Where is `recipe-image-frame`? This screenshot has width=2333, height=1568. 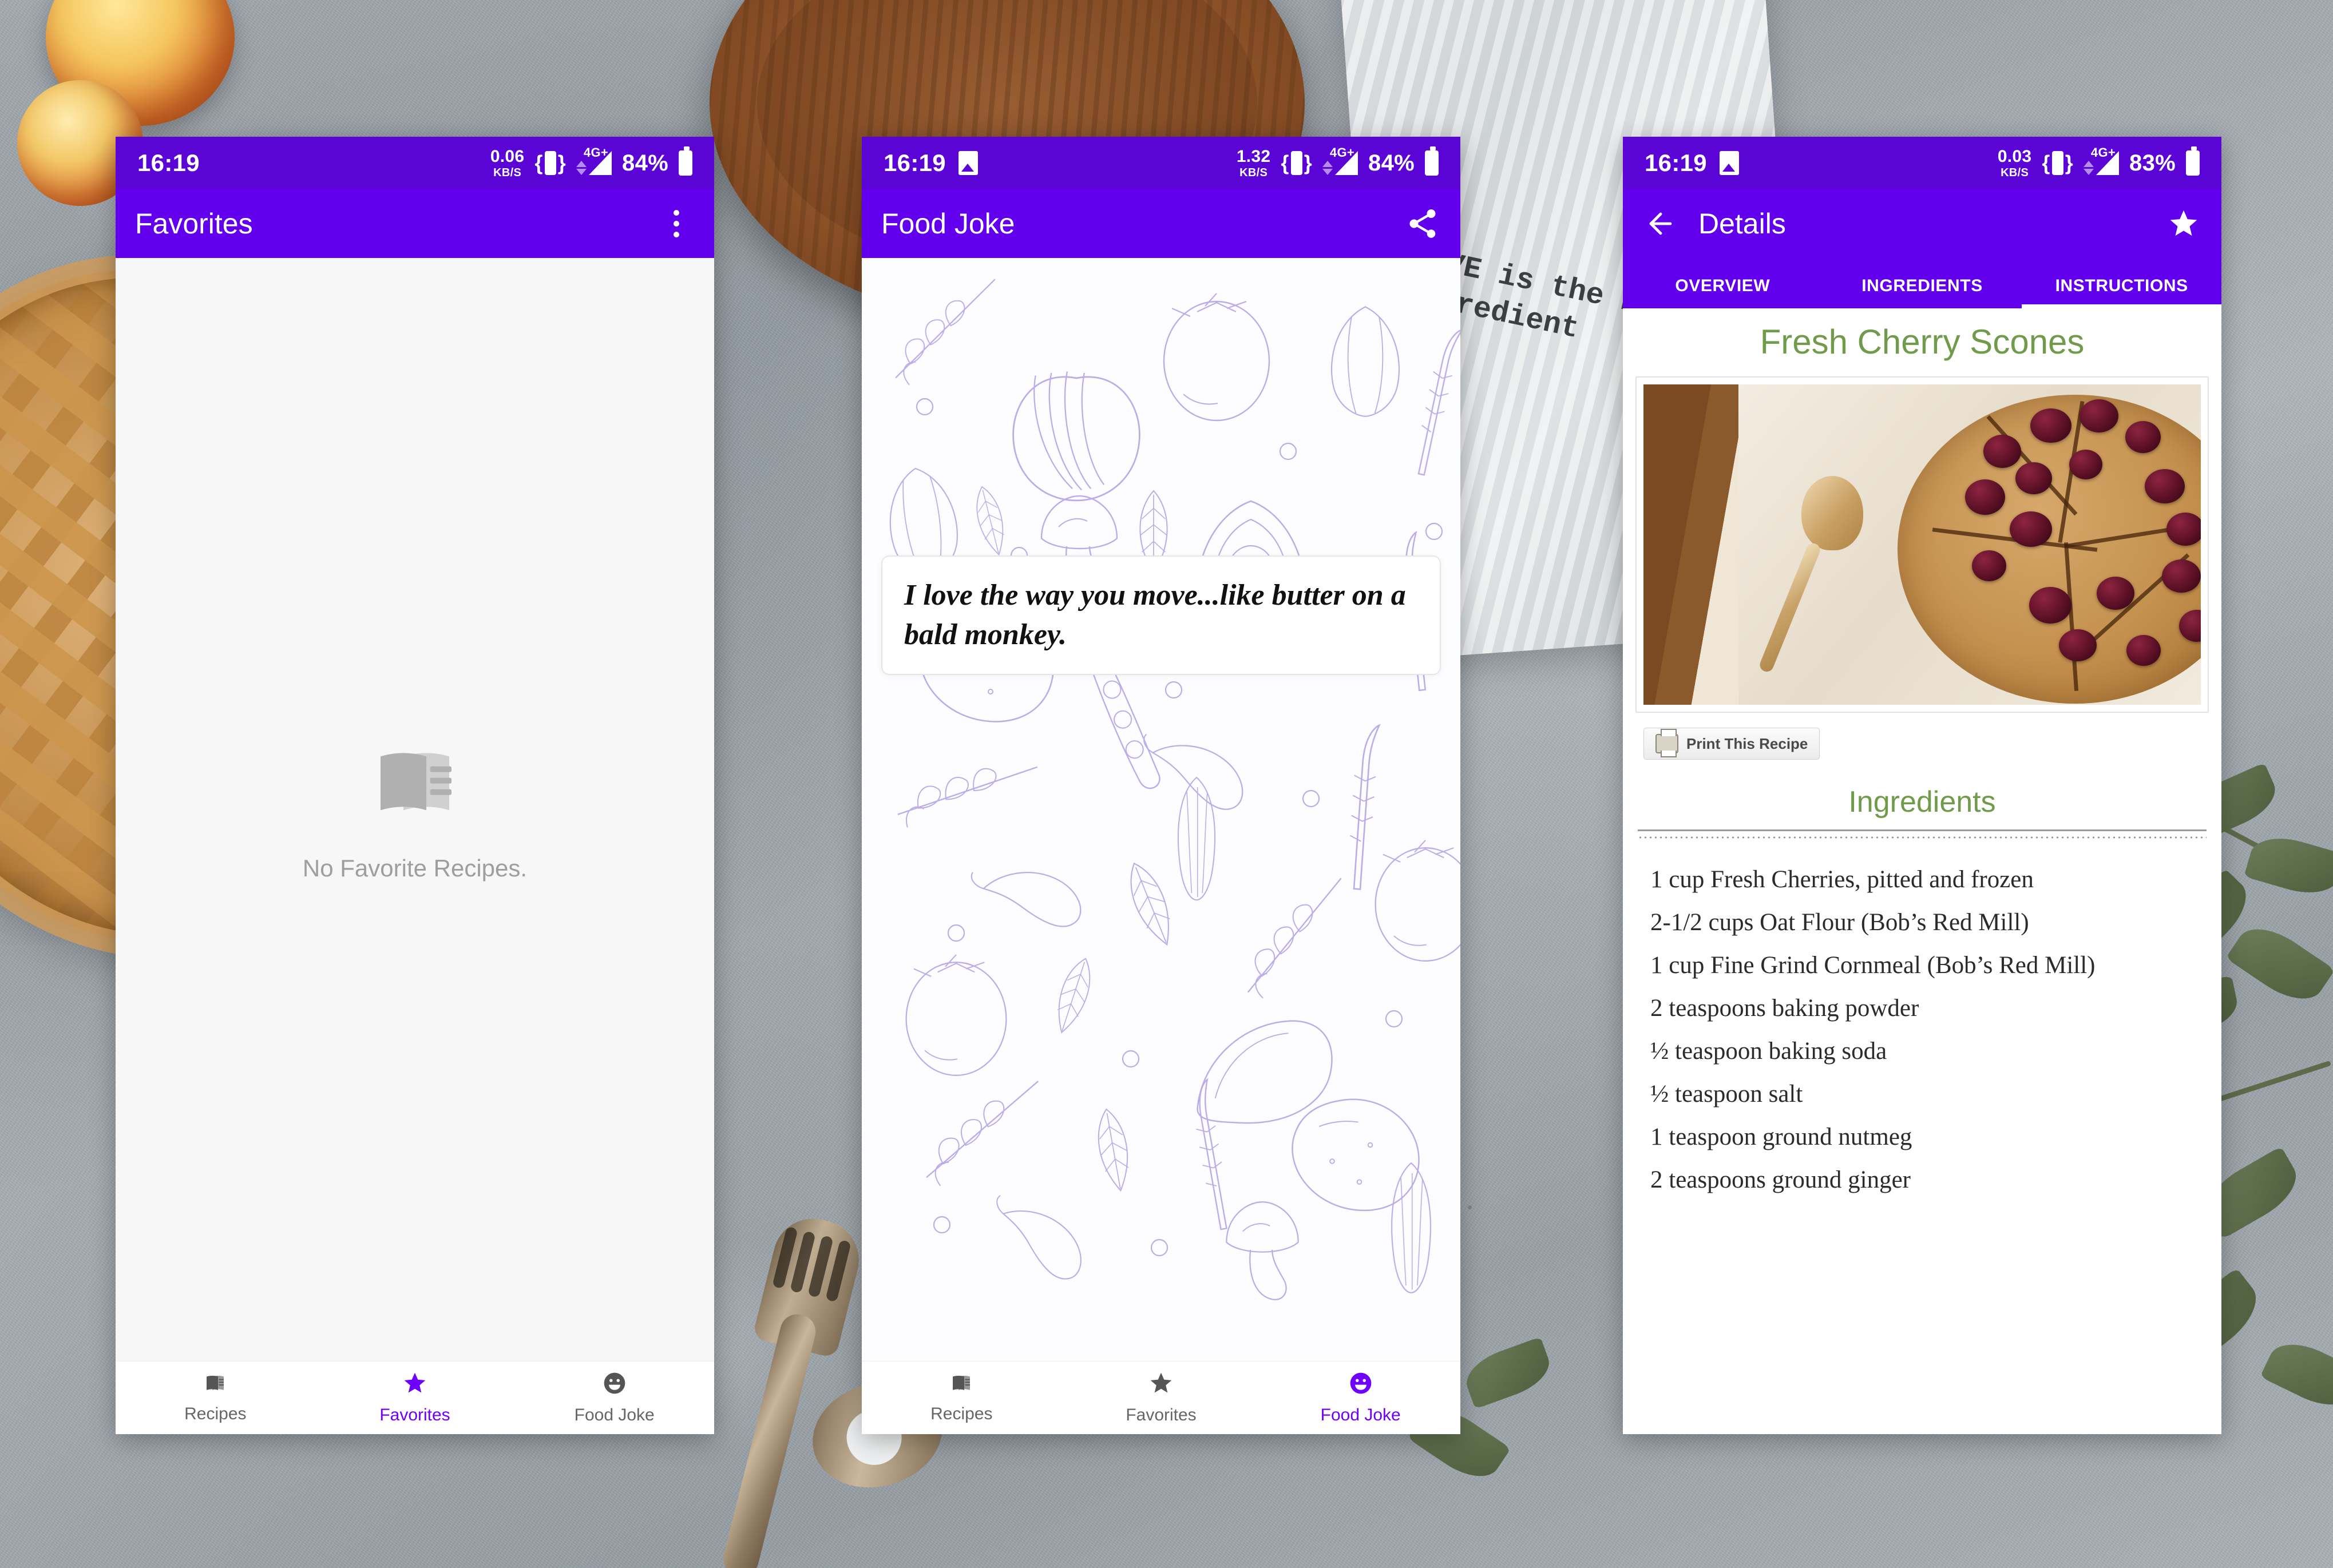 recipe-image-frame is located at coordinates (1922, 544).